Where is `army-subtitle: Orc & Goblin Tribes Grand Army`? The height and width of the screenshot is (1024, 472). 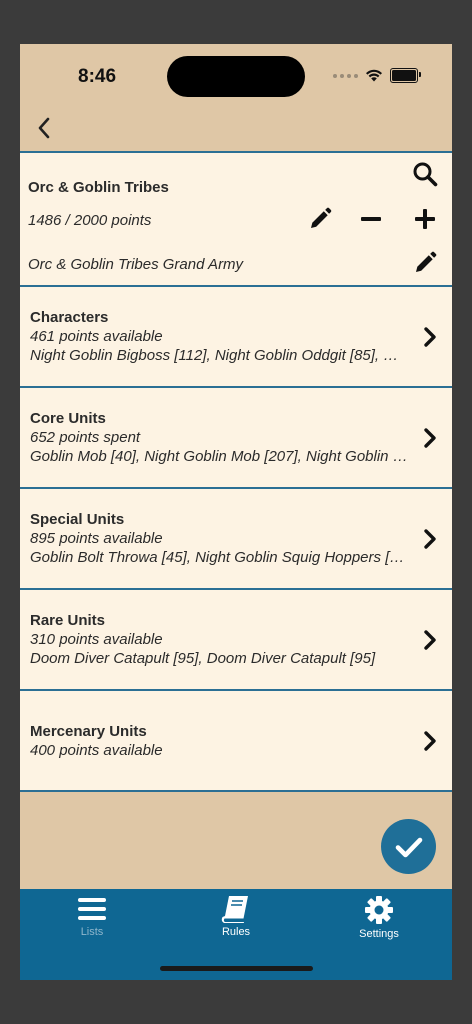
army-subtitle: Orc & Goblin Tribes Grand Army is located at coordinates (136, 264).